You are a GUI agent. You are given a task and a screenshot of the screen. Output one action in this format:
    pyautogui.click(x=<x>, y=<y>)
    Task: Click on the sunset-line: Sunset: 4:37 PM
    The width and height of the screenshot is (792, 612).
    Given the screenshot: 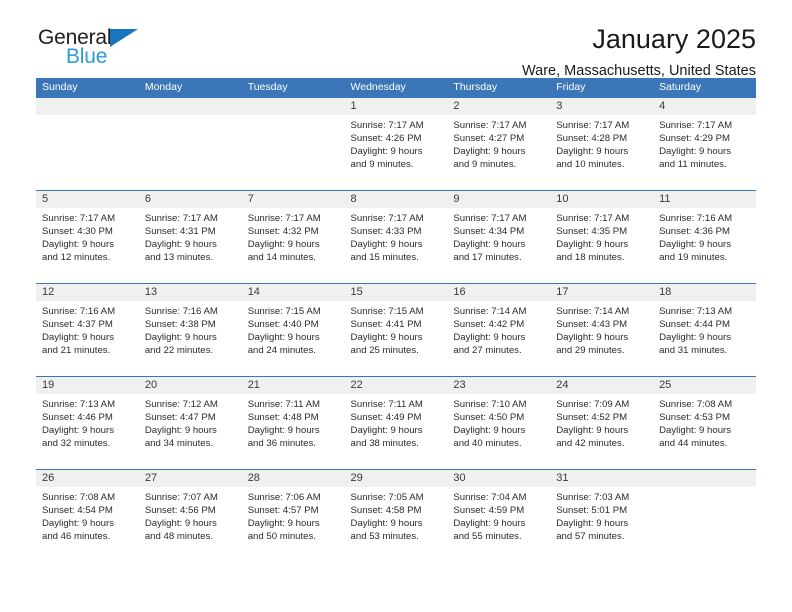 What is the action you would take?
    pyautogui.click(x=77, y=325)
    